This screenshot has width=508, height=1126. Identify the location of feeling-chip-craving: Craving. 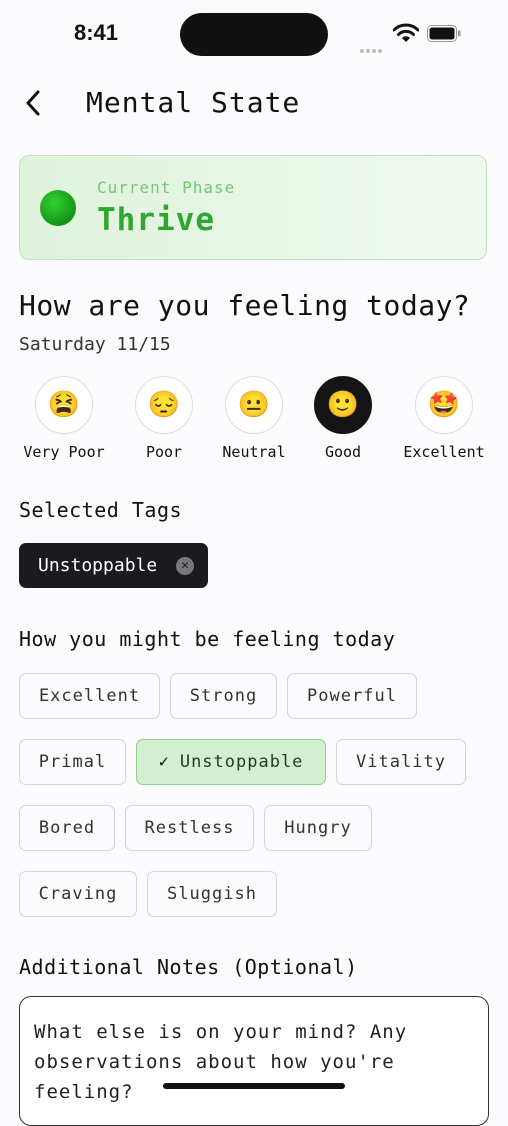
(78, 894).